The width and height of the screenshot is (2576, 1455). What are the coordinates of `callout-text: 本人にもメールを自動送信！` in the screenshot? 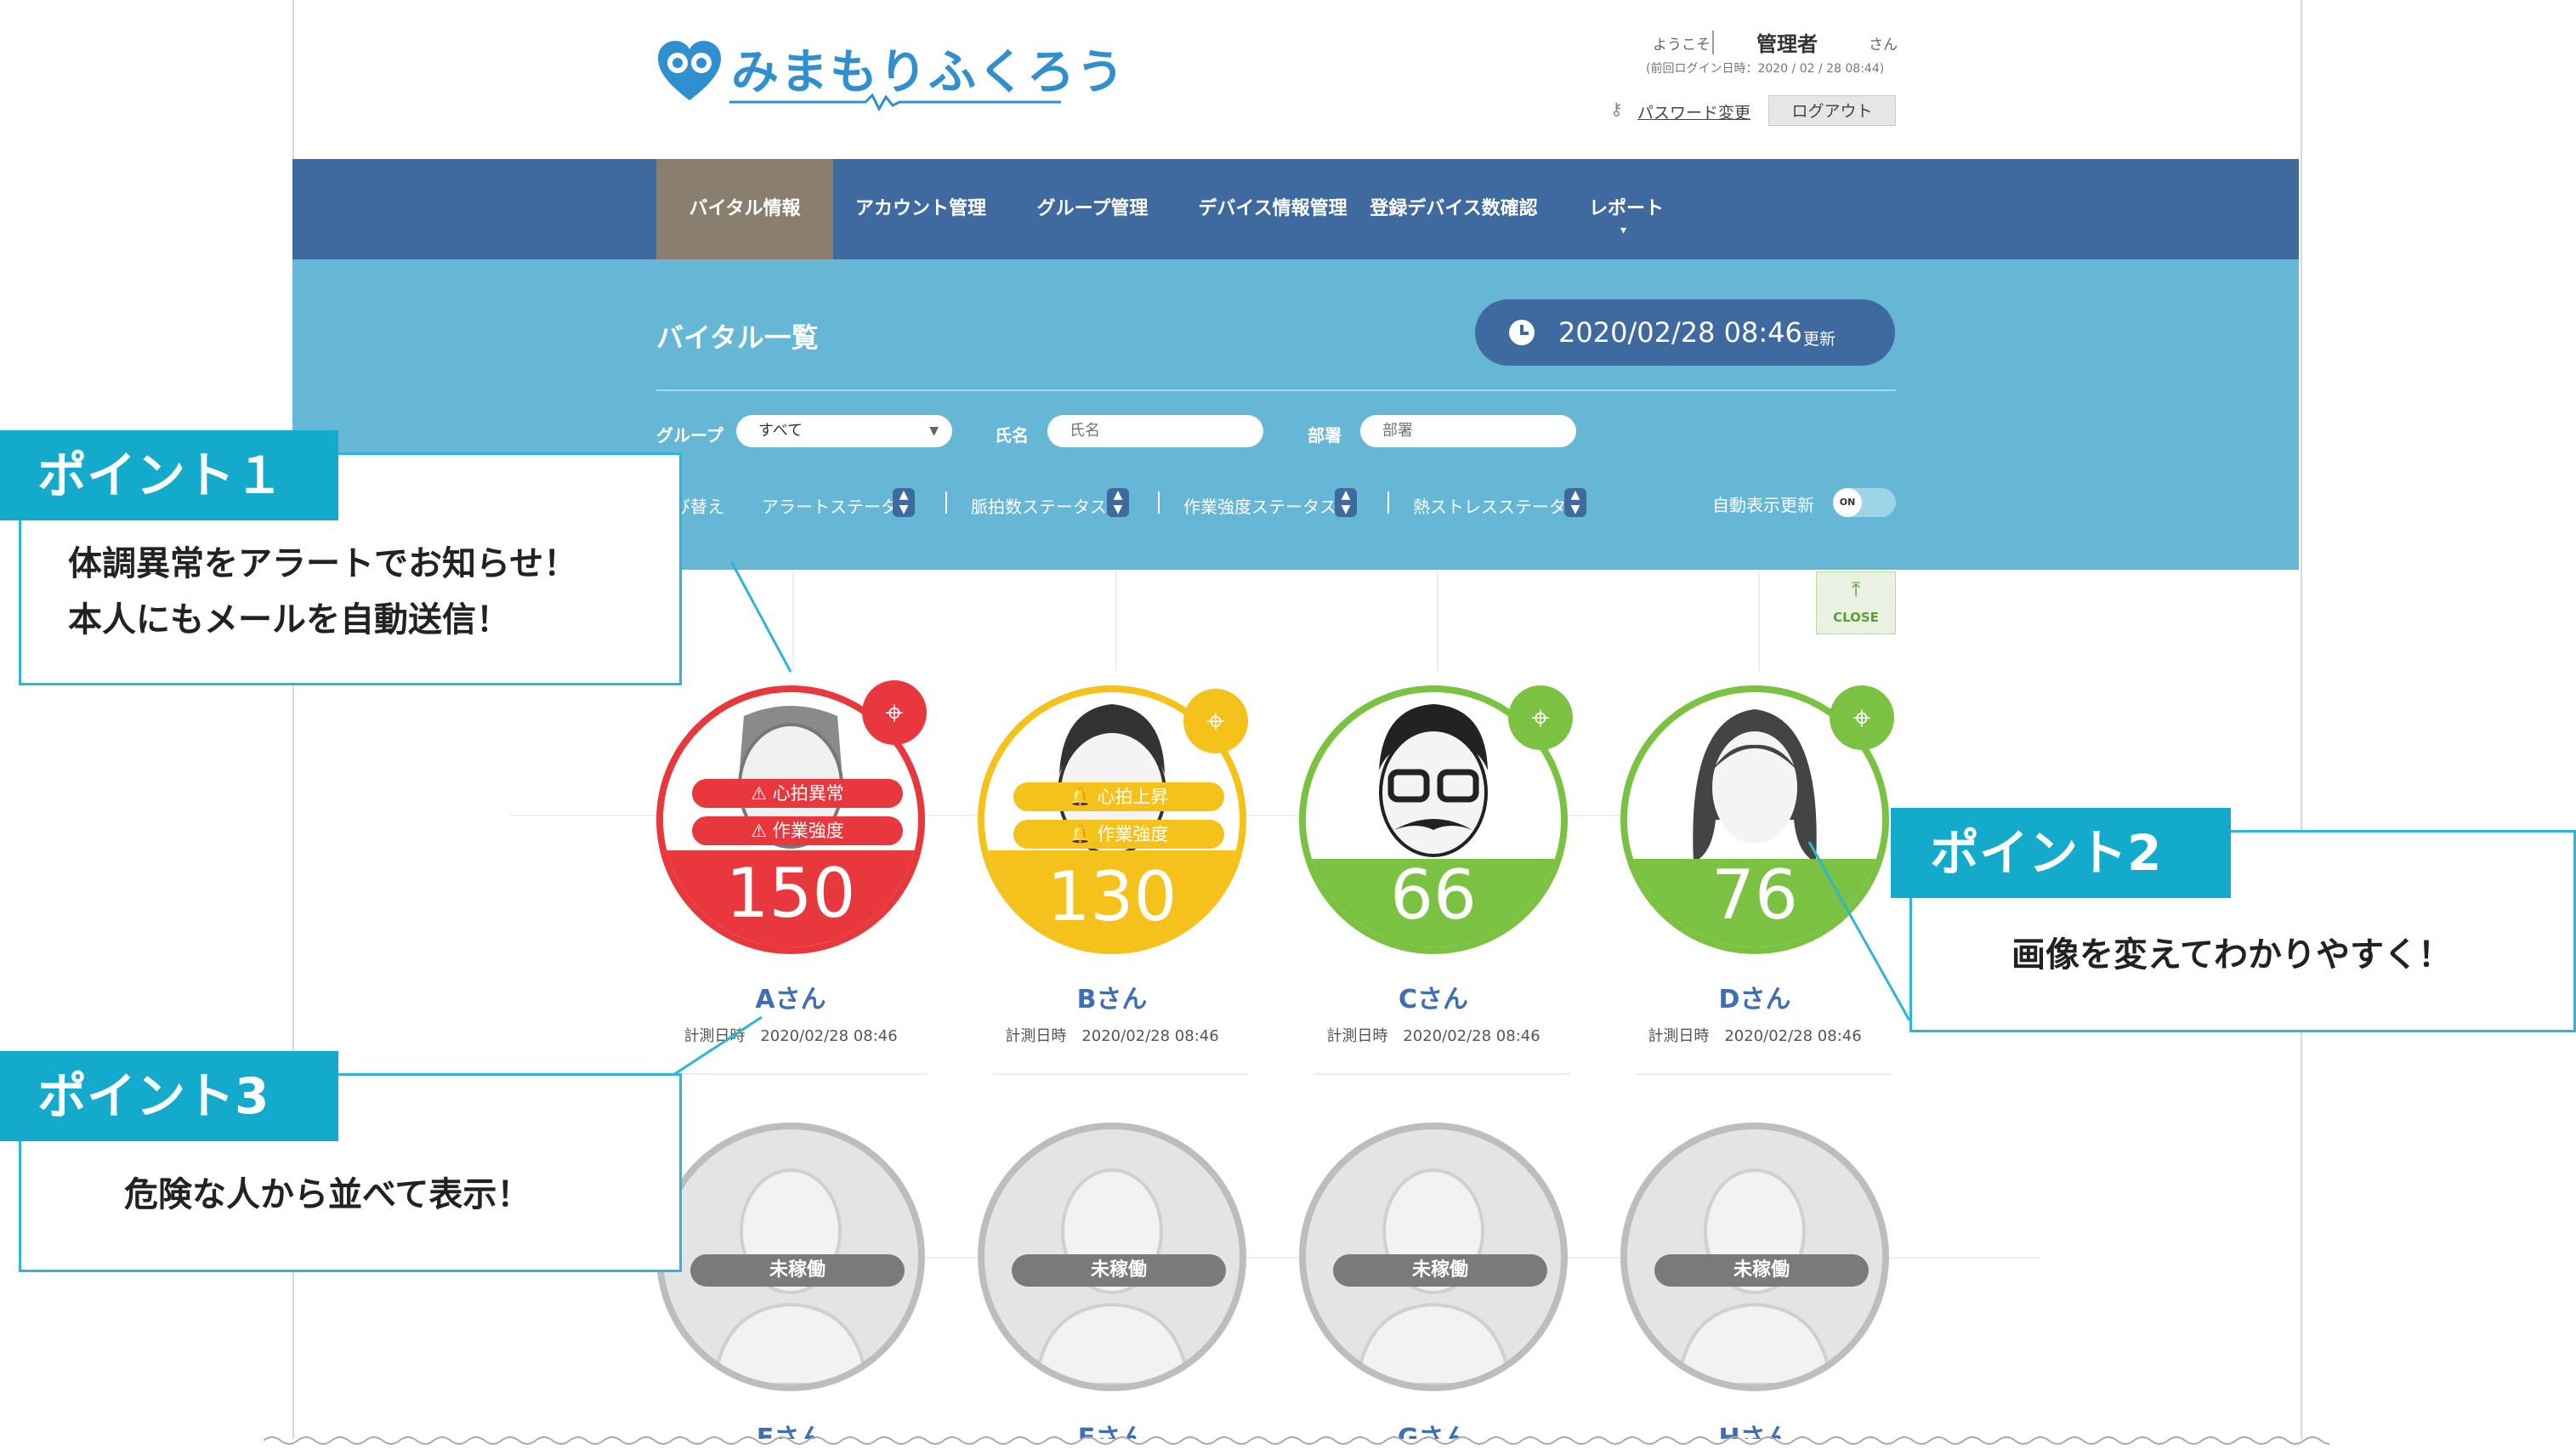 It's located at (289, 619).